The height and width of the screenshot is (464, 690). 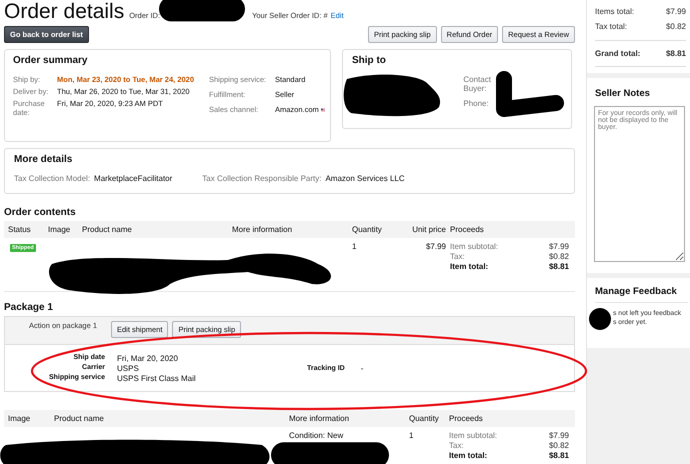 What do you see at coordinates (148, 358) in the screenshot?
I see `detail-value: Fri, Mar 20, 2020` at bounding box center [148, 358].